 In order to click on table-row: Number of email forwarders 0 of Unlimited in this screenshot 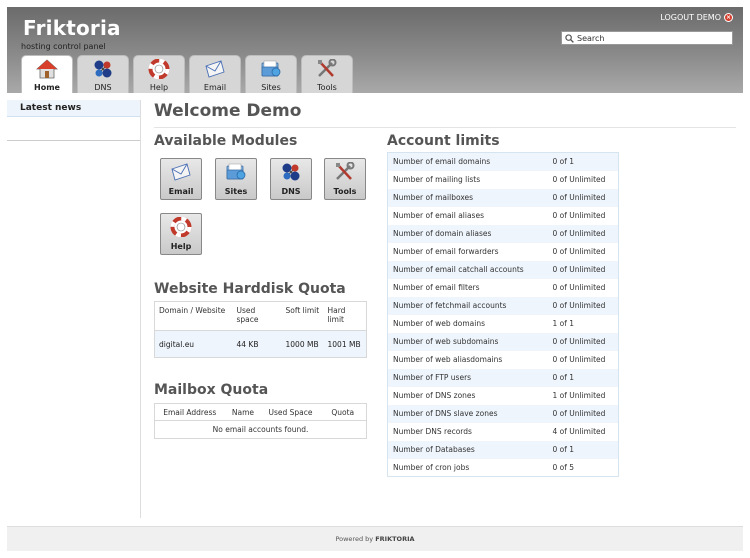, I will do `click(503, 251)`.